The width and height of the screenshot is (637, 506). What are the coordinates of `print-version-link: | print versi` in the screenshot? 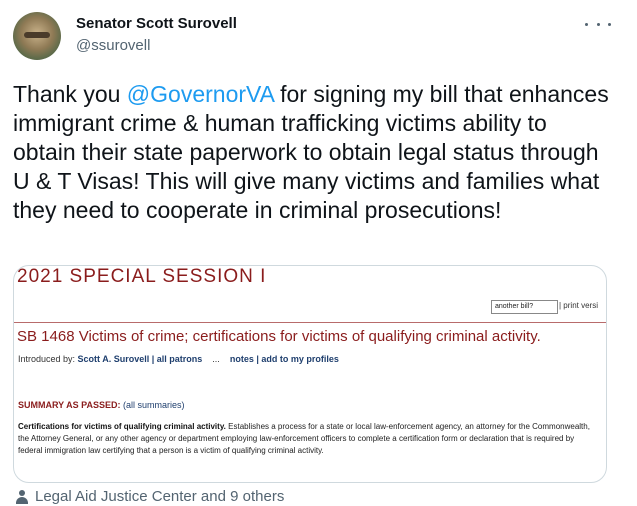 It's located at (578, 305).